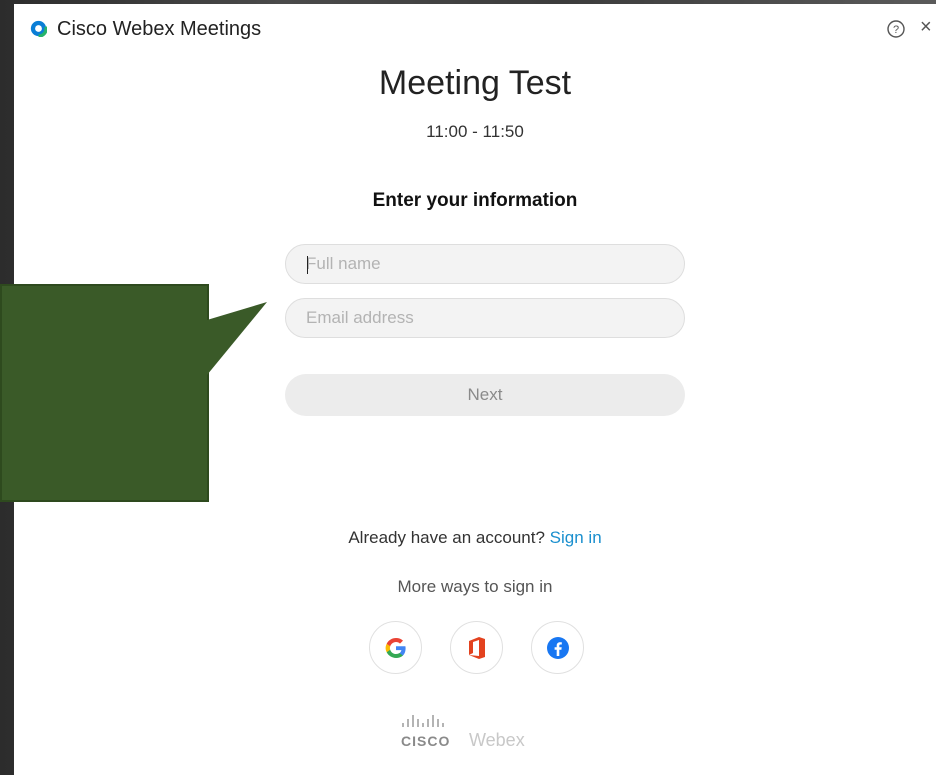 This screenshot has height=775, width=936. I want to click on cisco-logo-icon: CISCO Webex, so click(463, 732).